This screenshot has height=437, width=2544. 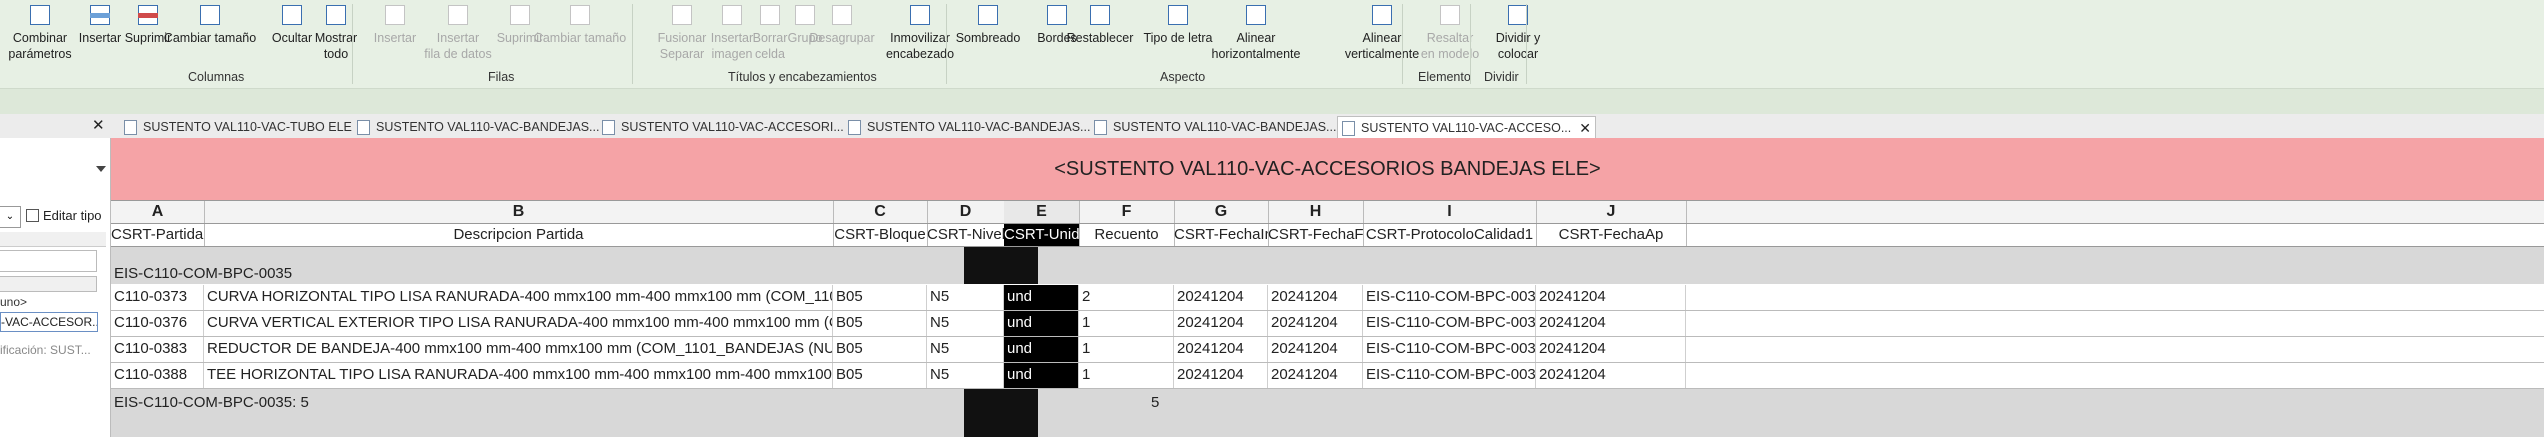 What do you see at coordinates (880, 212) in the screenshot?
I see `column-letter-c: C` at bounding box center [880, 212].